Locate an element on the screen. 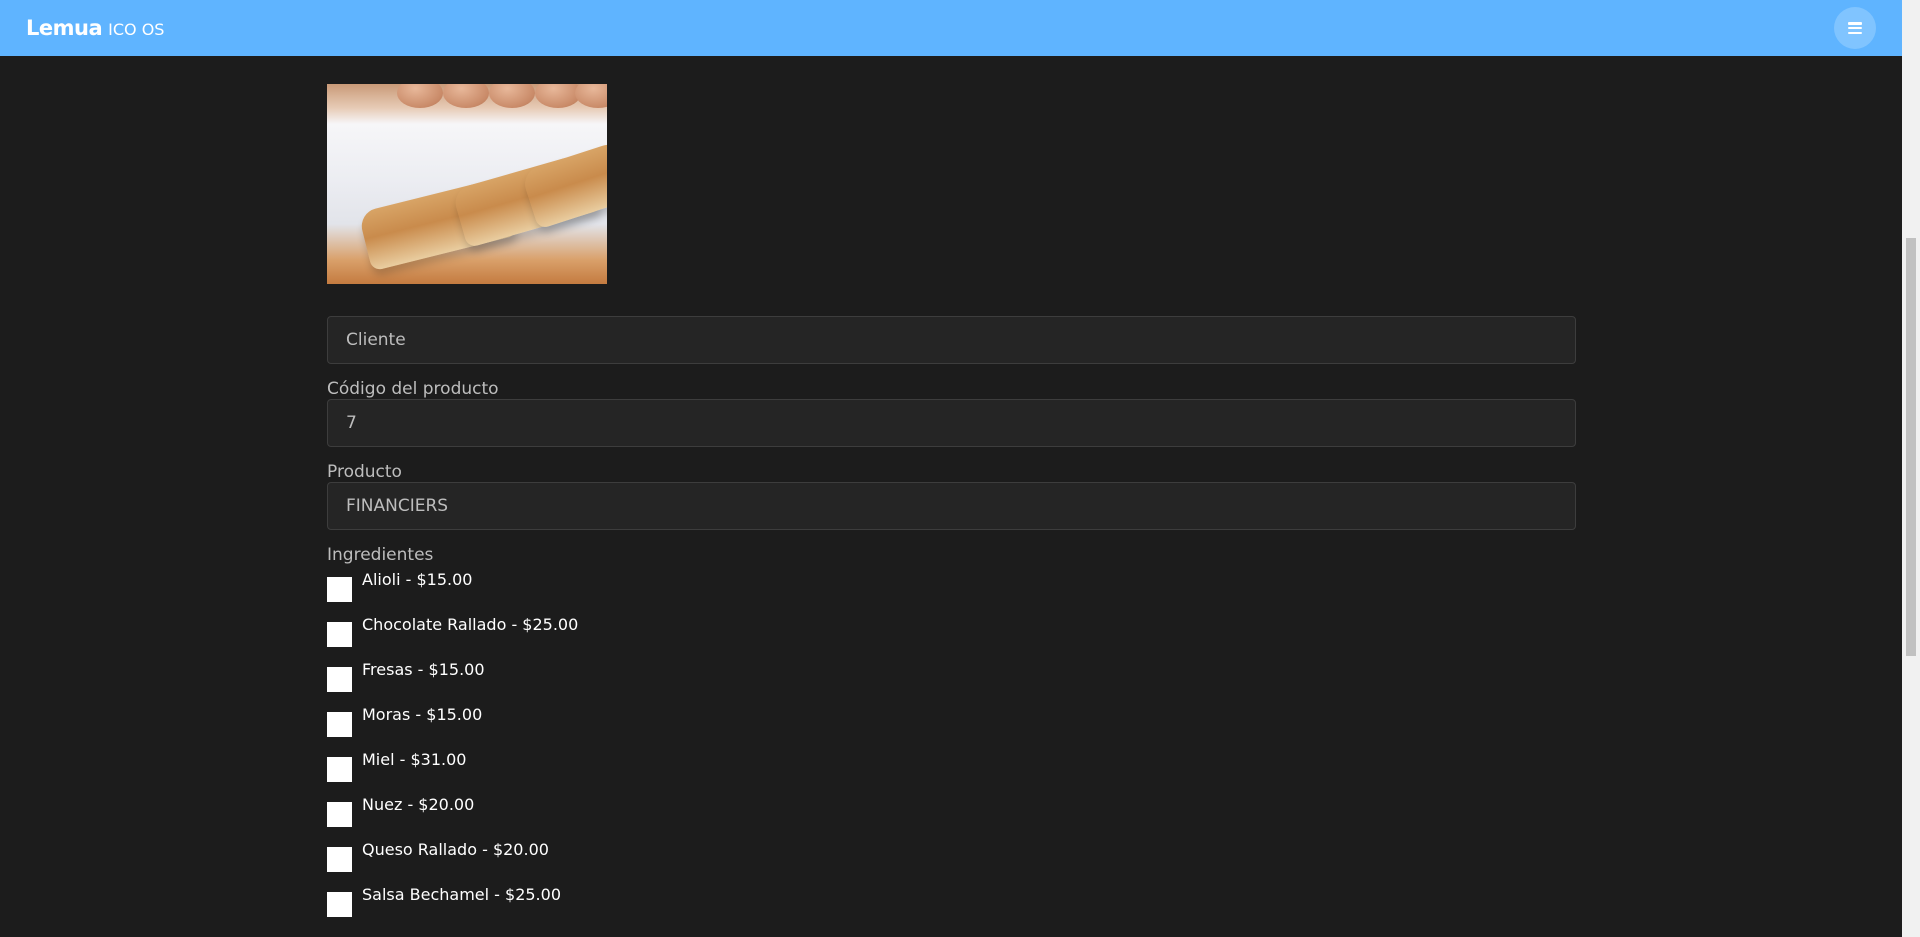  ingredient-label: Moras - $15.00 is located at coordinates (422, 714).